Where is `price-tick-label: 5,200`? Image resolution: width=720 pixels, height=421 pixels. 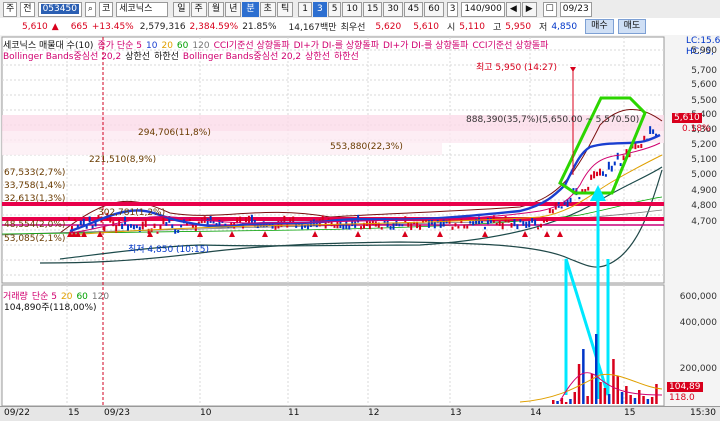
price-tick-label: 5,200 is located at coordinates (704, 145).